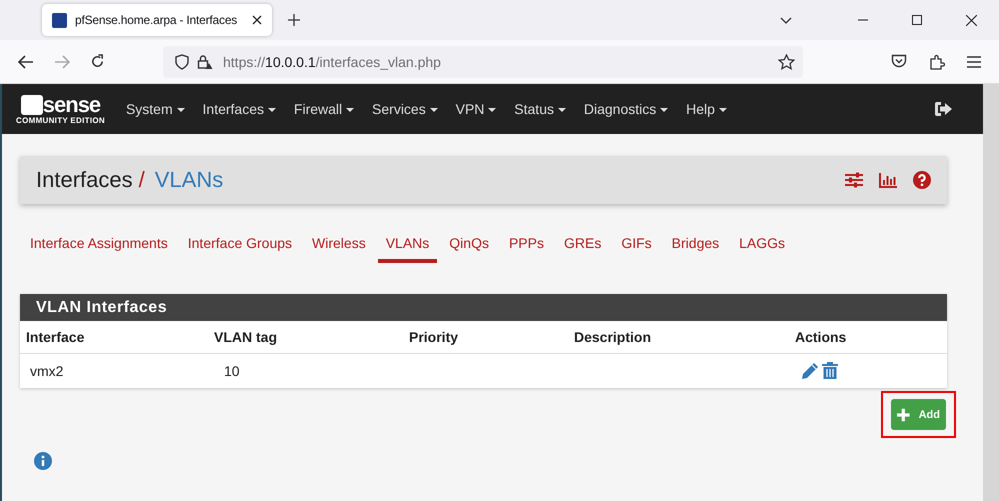 The width and height of the screenshot is (999, 501). Describe the element at coordinates (469, 249) in the screenshot. I see `tab: QinQs` at that location.